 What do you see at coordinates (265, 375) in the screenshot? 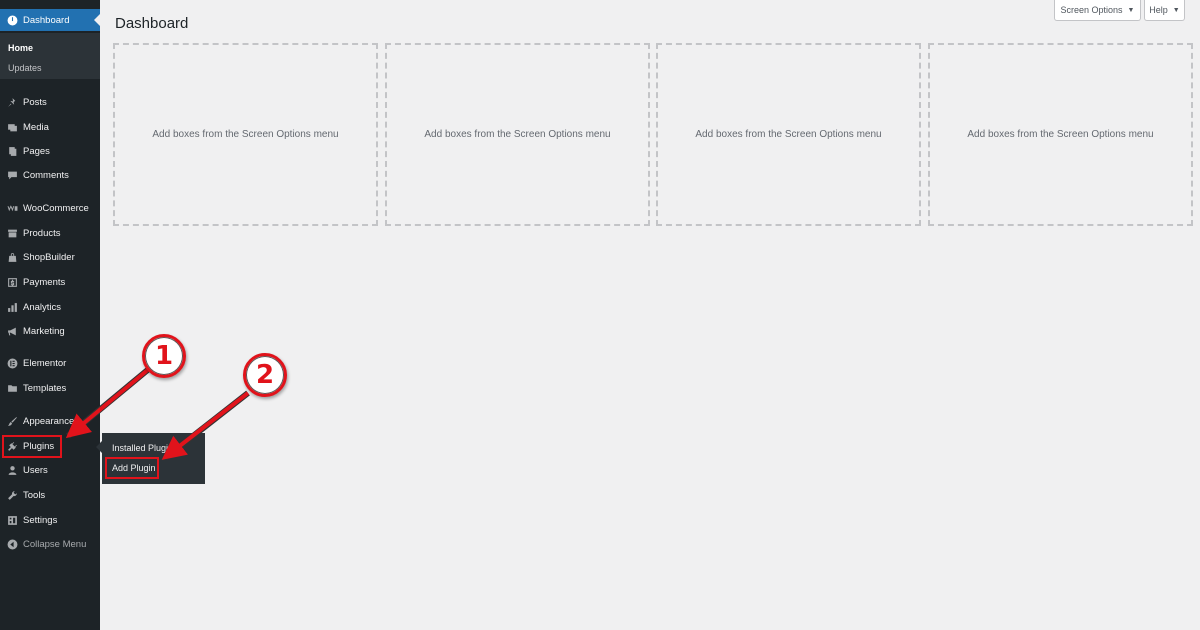
I see `callout-step-2: 2` at bounding box center [265, 375].